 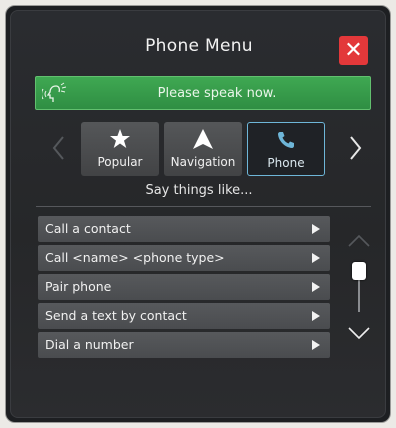 I want to click on scrollbar-thumb, so click(x=359, y=271).